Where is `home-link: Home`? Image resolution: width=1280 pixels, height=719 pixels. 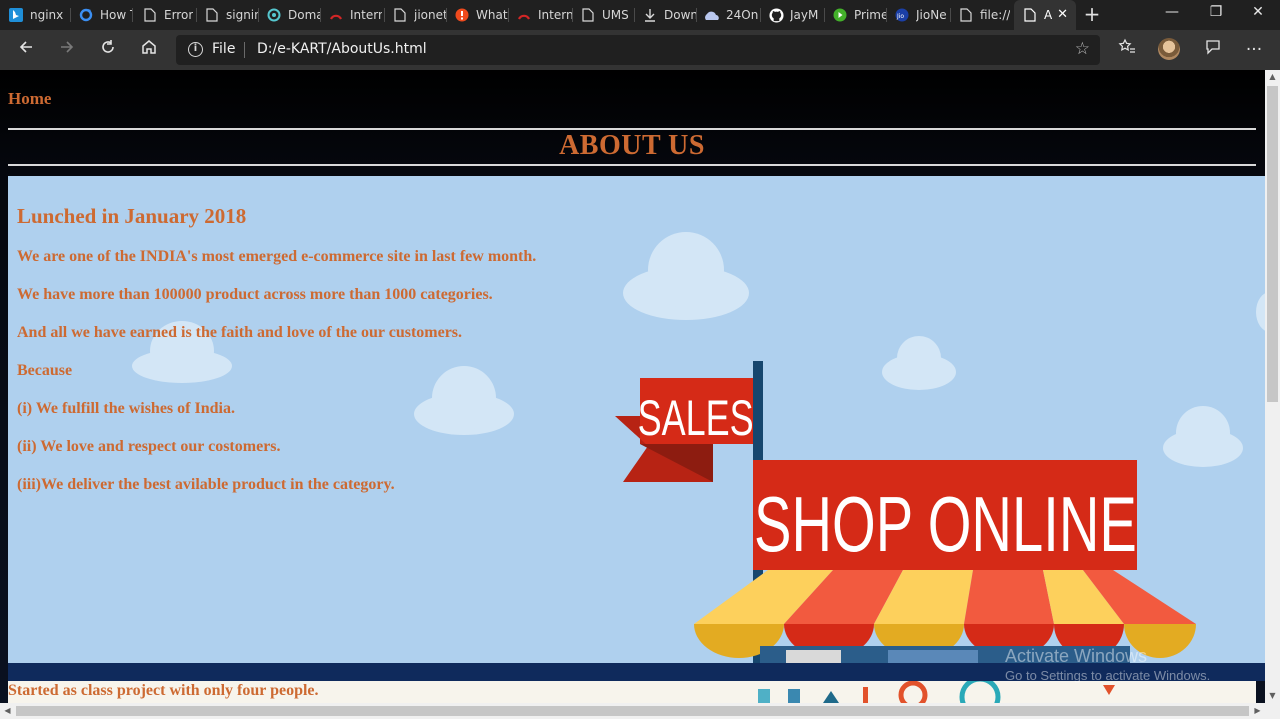
home-link: Home is located at coordinates (29, 99).